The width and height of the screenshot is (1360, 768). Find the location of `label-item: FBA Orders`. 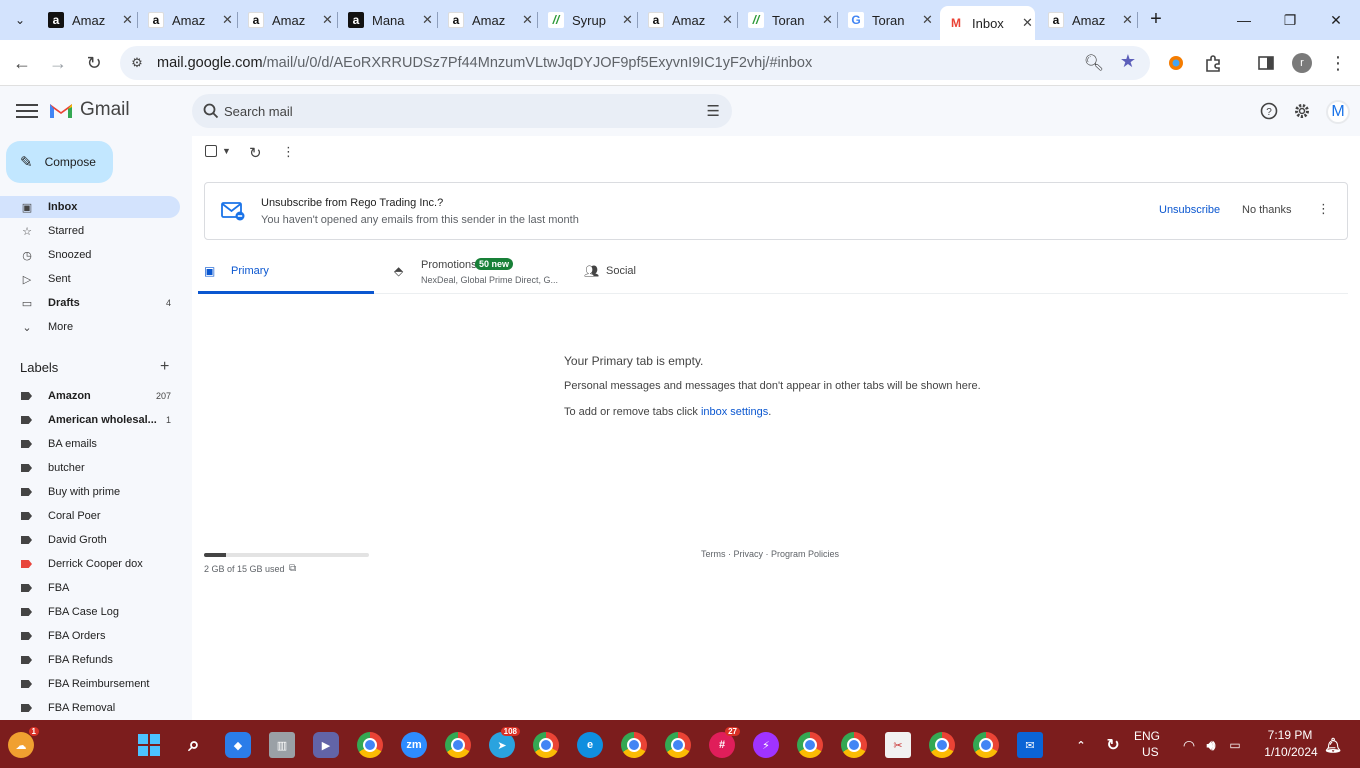

label-item: FBA Orders is located at coordinates (90, 636).